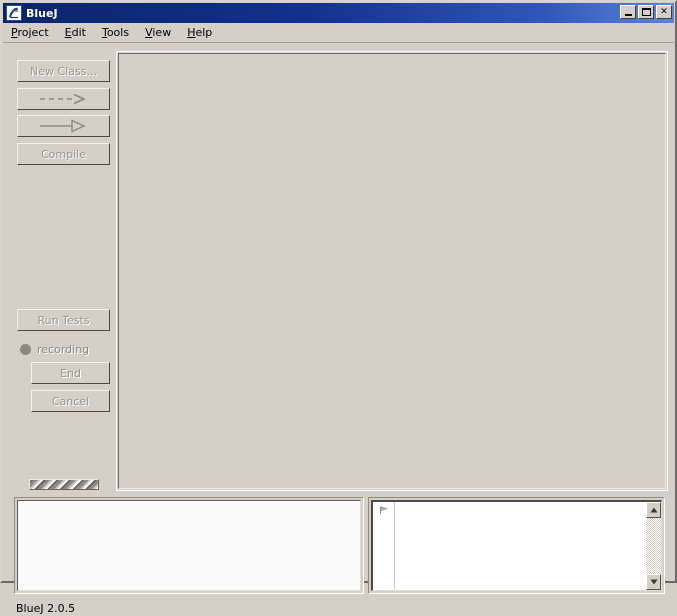  I want to click on menu-project: Project, so click(30, 33).